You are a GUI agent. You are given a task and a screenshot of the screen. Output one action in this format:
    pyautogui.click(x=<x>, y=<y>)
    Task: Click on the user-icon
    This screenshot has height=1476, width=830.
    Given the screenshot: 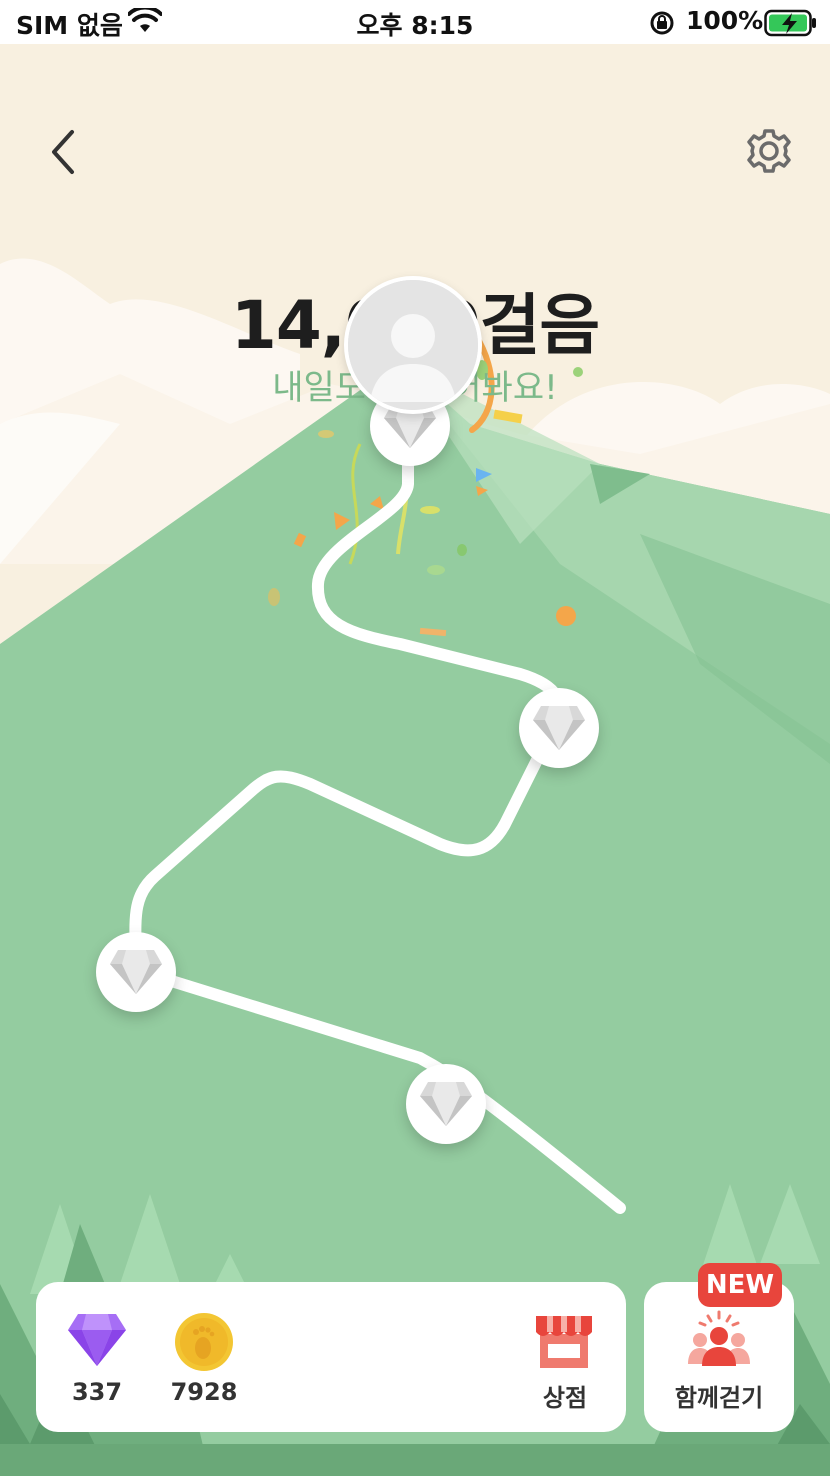 What is the action you would take?
    pyautogui.click(x=413, y=345)
    